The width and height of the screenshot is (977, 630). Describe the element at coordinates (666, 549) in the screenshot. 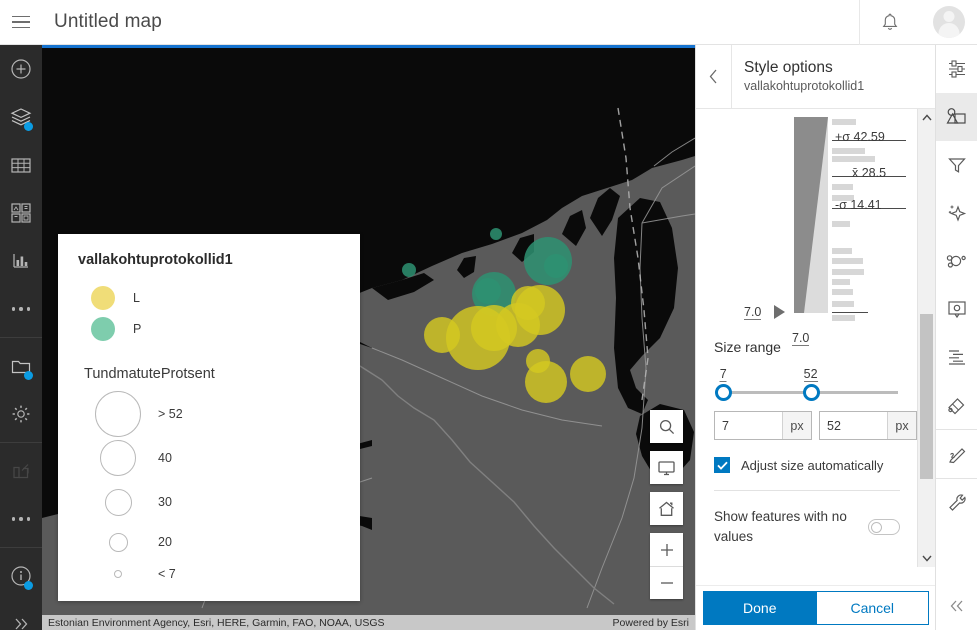

I see `zoom-in-button` at that location.